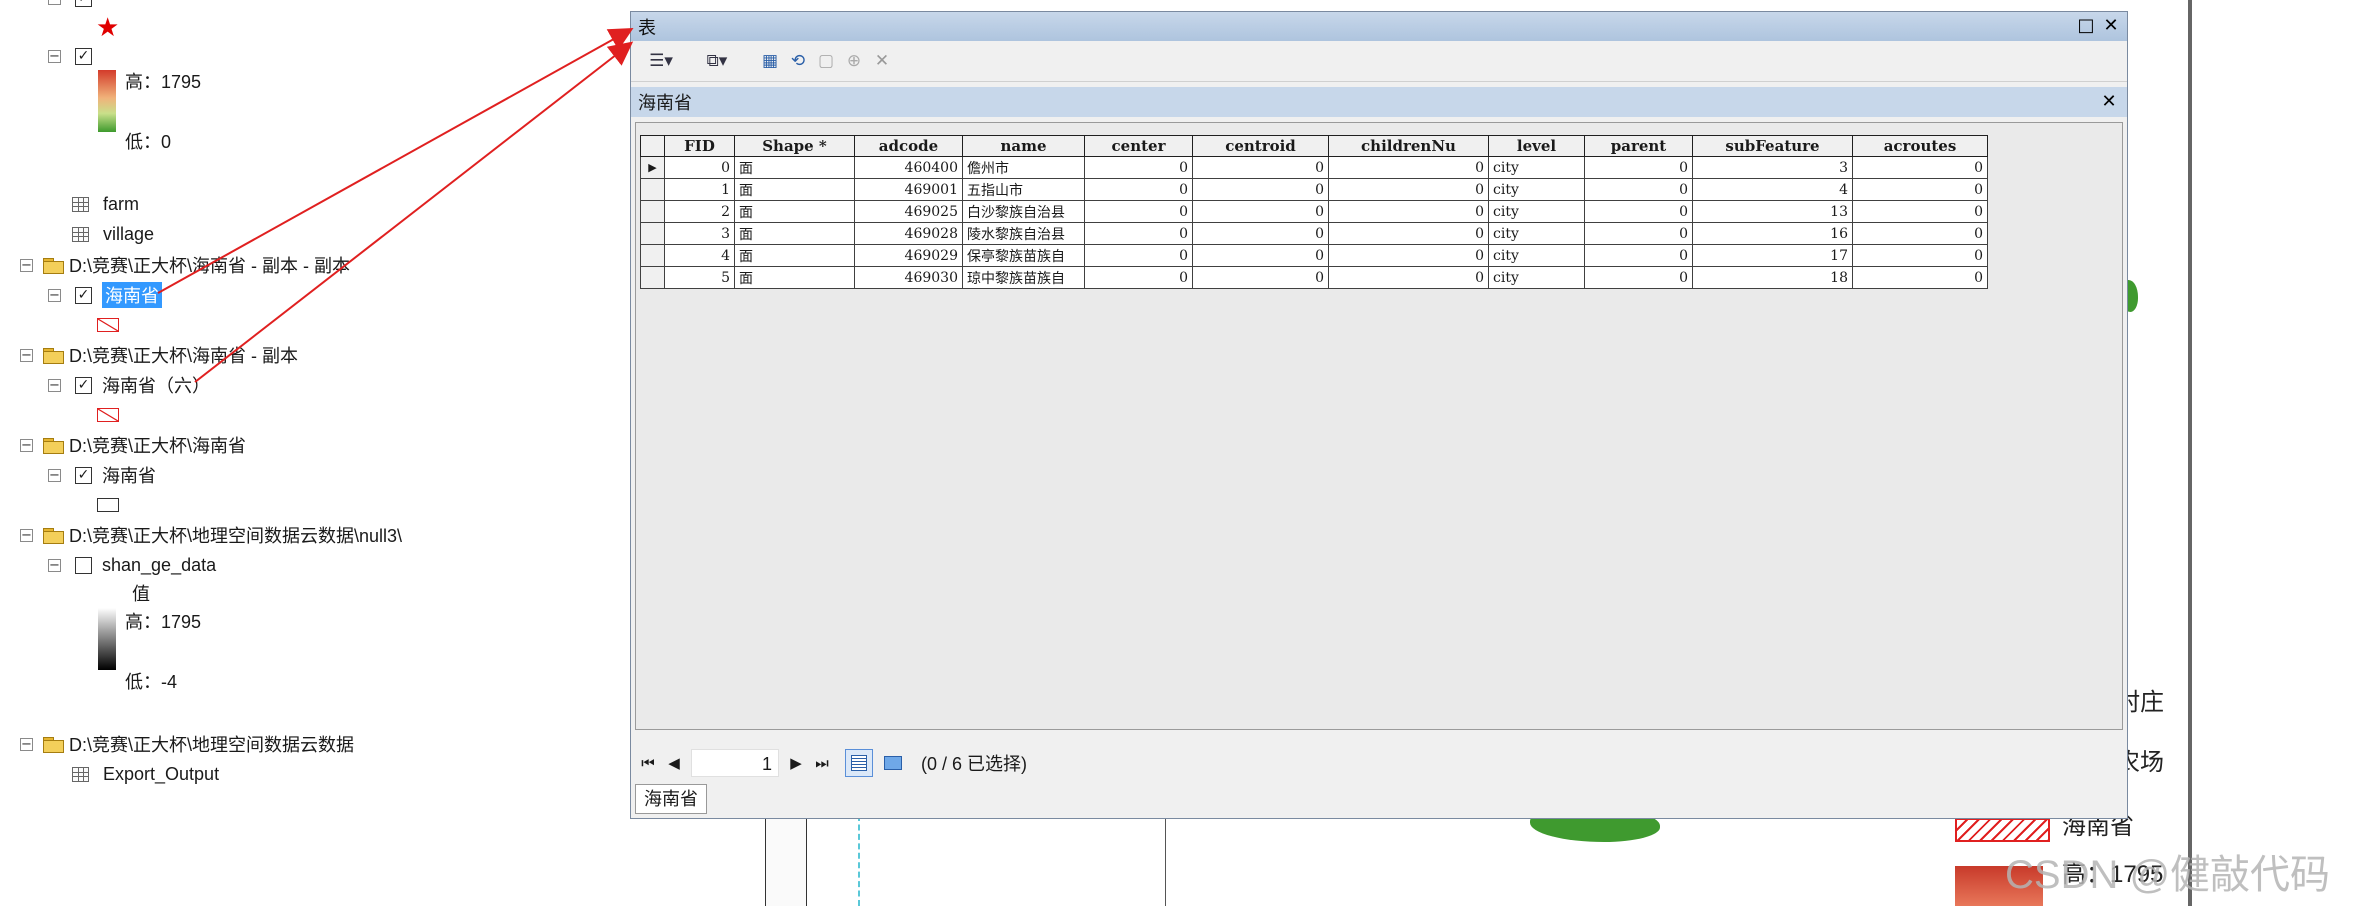 The height and width of the screenshot is (906, 2367). I want to click on arrow-to-table, so click(414, 212).